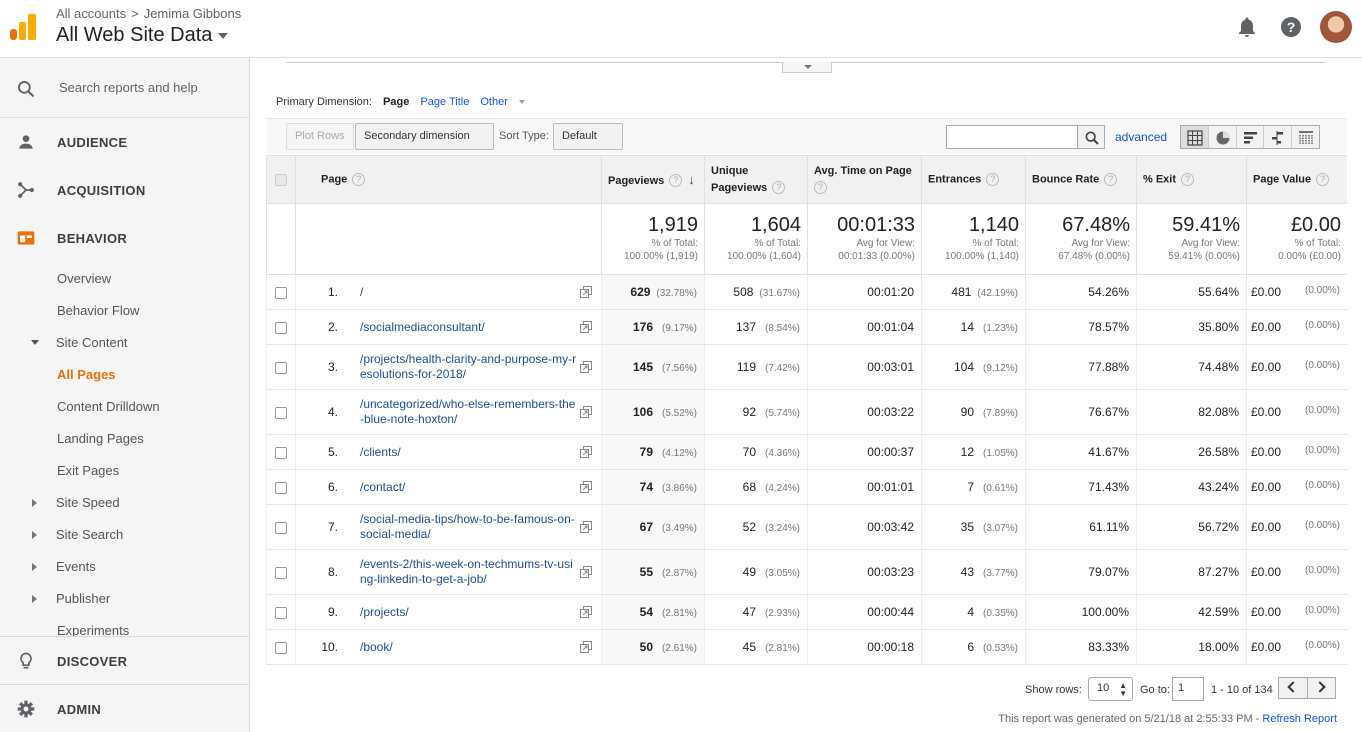  Describe the element at coordinates (1091, 137) in the screenshot. I see `table-filter-search-button` at that location.